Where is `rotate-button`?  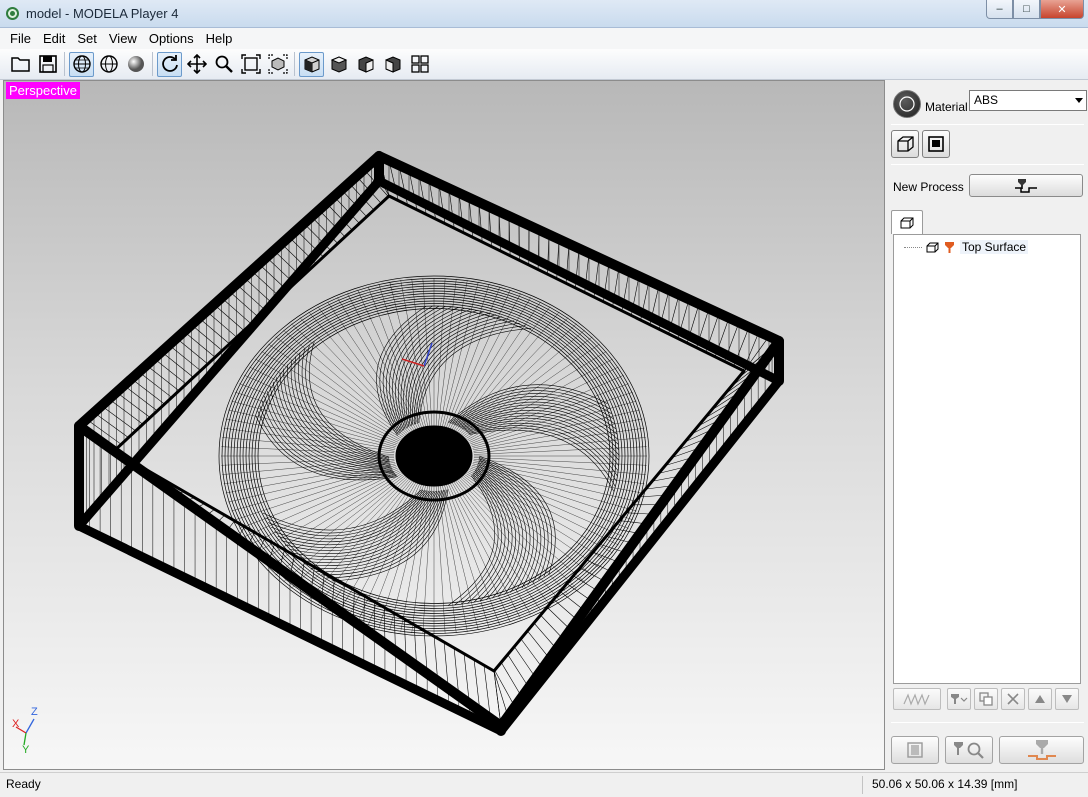
rotate-button is located at coordinates (169, 64).